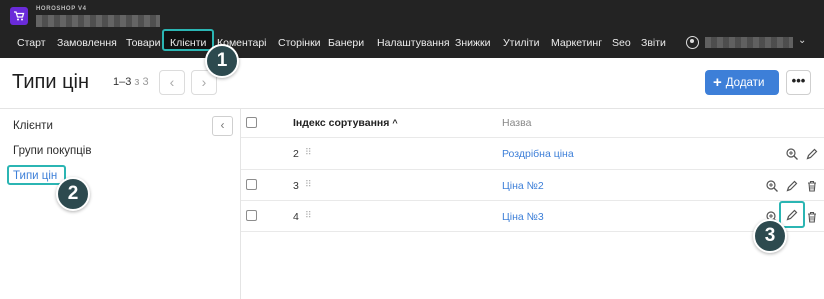 Image resolution: width=824 pixels, height=299 pixels. What do you see at coordinates (770, 236) in the screenshot?
I see `step-badge-3: 3` at bounding box center [770, 236].